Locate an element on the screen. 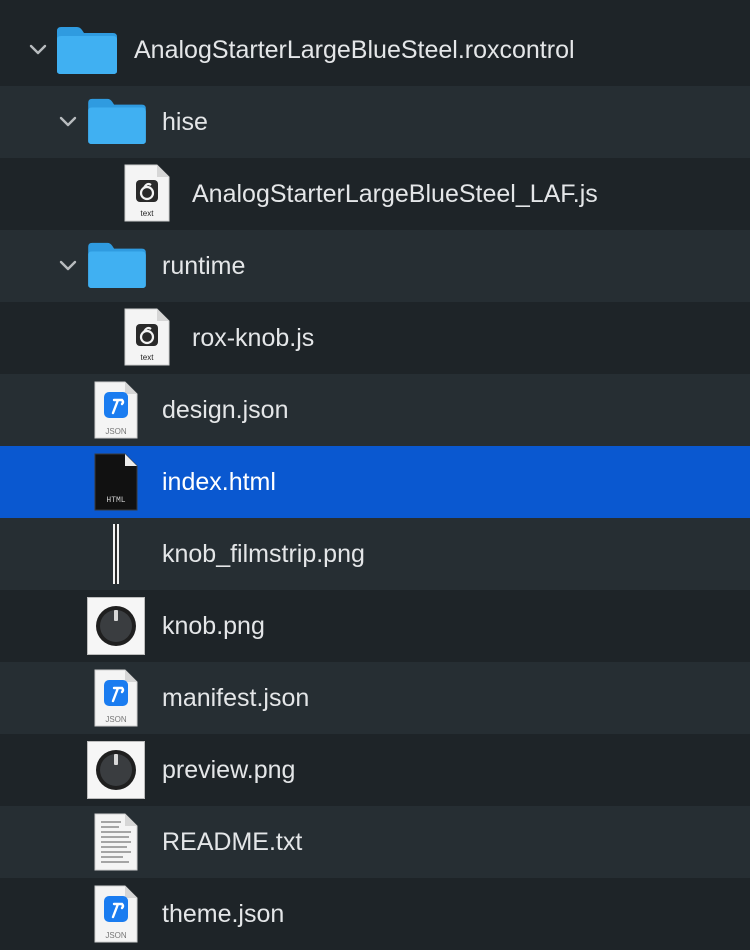 Image resolution: width=750 pixels, height=950 pixels. tree-row-manifest-json: JSON manifest.json is located at coordinates (375, 698).